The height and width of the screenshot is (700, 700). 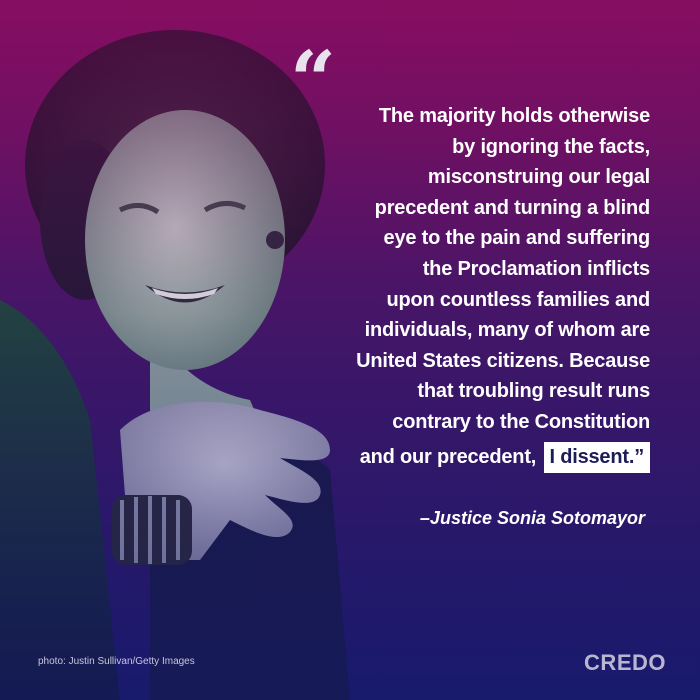 I want to click on quote-line: contrary to the Constitution, so click(x=521, y=421).